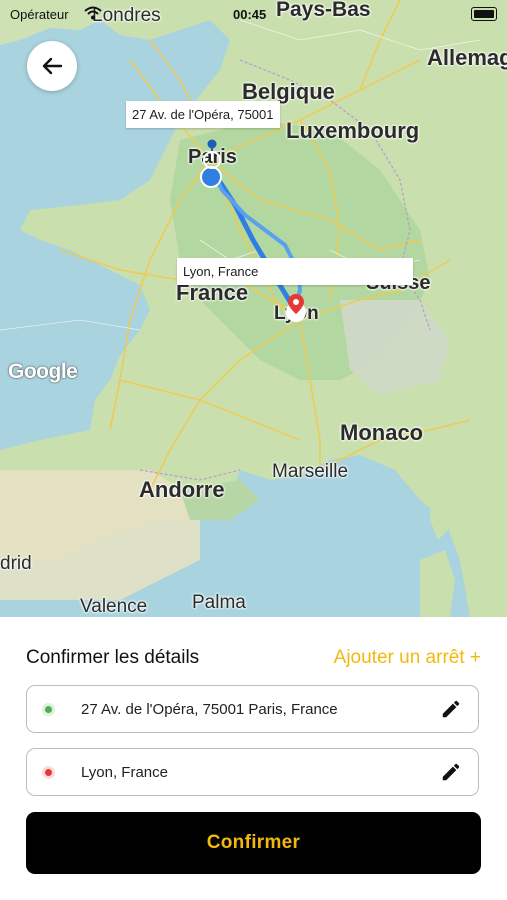 The height and width of the screenshot is (900, 507). What do you see at coordinates (93, 13) in the screenshot?
I see `wifi-icon` at bounding box center [93, 13].